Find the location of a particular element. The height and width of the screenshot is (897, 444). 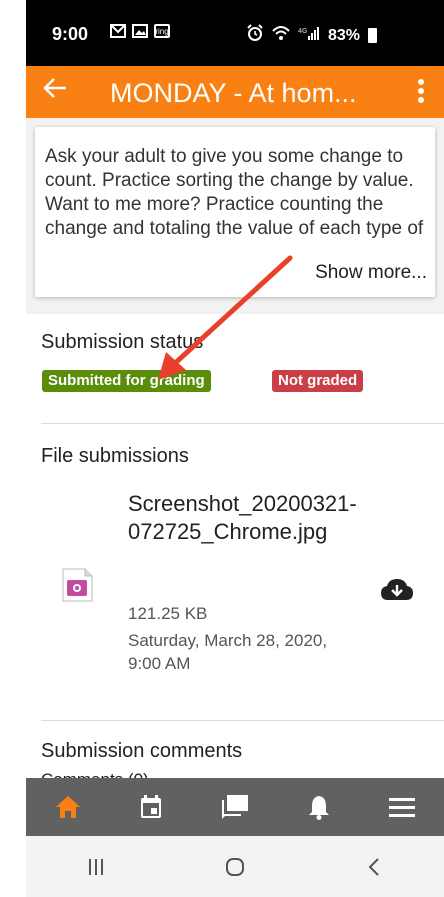

file-size: 121.25 KB is located at coordinates (168, 613).